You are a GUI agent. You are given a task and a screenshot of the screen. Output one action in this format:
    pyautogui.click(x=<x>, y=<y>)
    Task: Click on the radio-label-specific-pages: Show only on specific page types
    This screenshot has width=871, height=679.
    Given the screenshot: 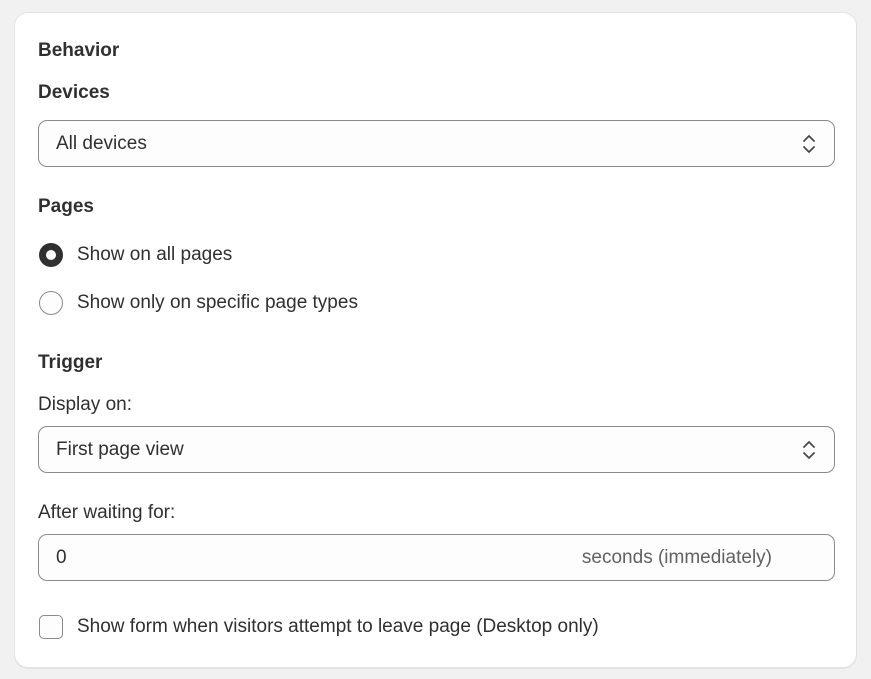 What is the action you would take?
    pyautogui.click(x=217, y=302)
    